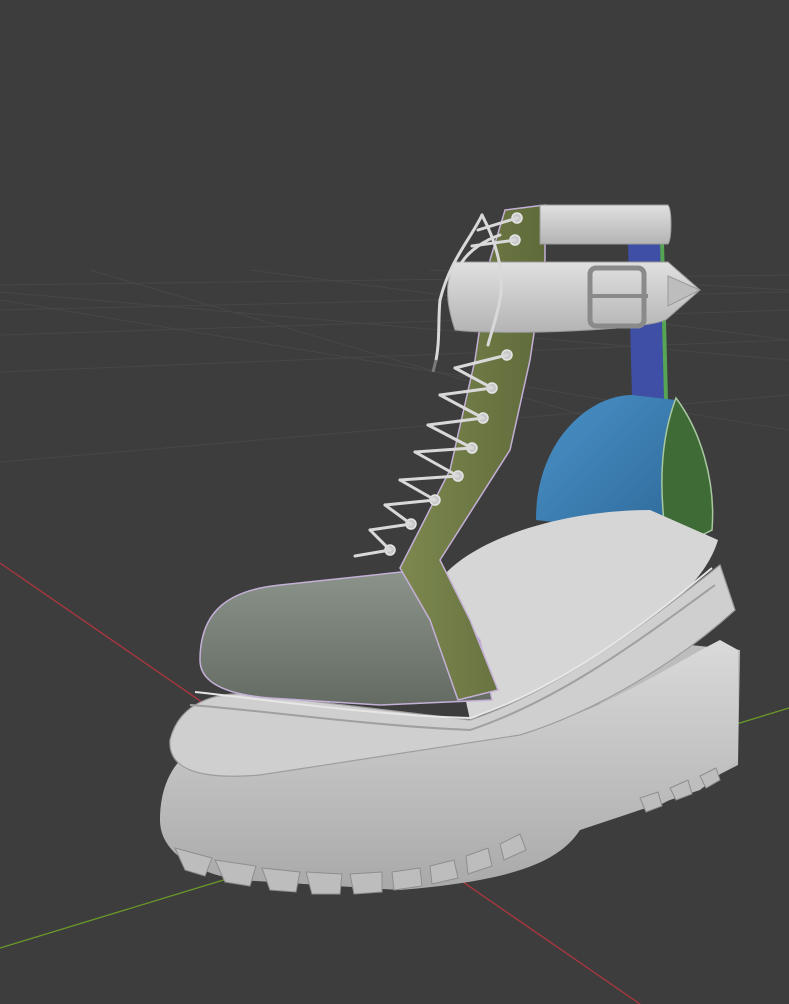 The height and width of the screenshot is (1004, 789). Describe the element at coordinates (574, 297) in the screenshot. I see `ankle-strap-buckle` at that location.